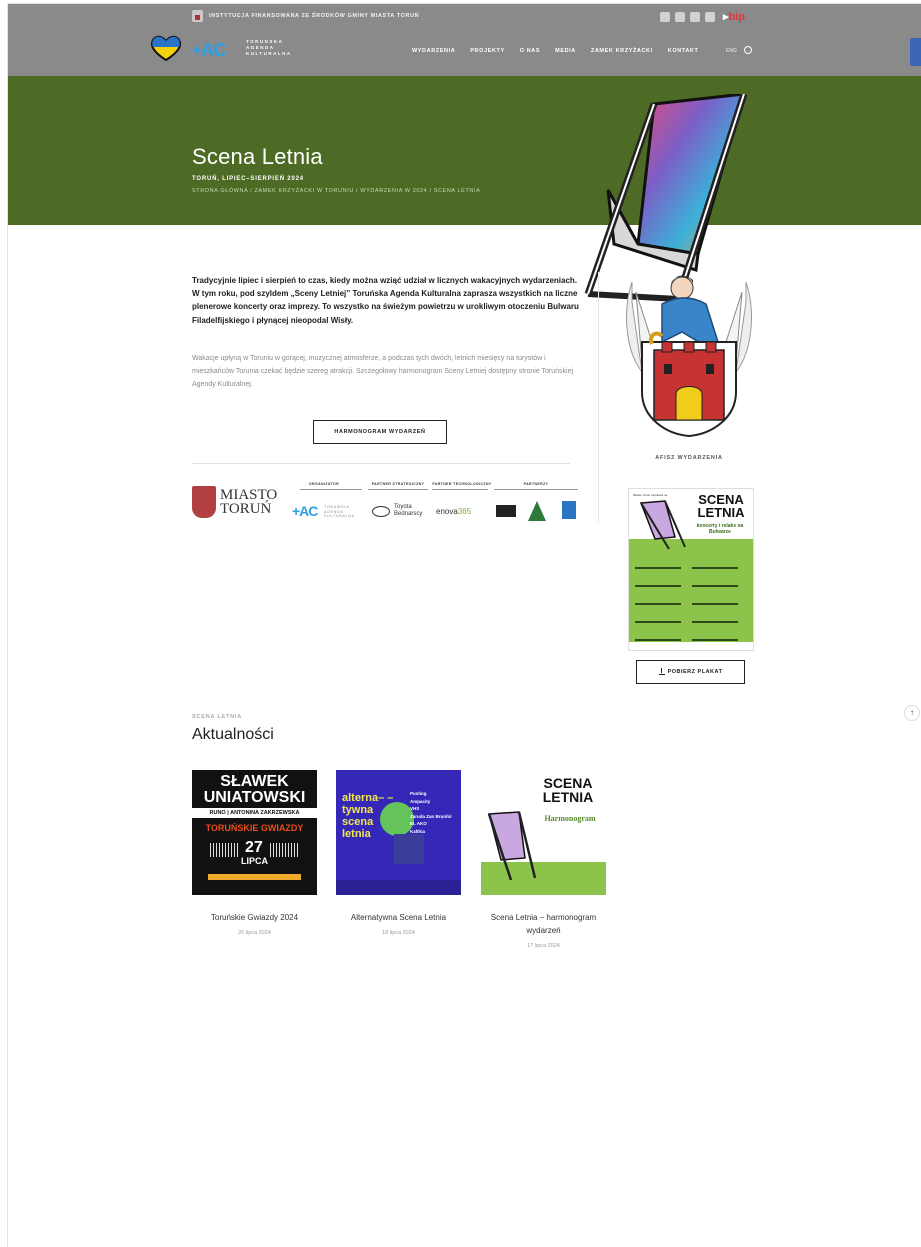 The height and width of the screenshot is (1247, 921). Describe the element at coordinates (433, 51) in the screenshot. I see `nav-item-wydarzenia: WYDARZENIA` at that location.